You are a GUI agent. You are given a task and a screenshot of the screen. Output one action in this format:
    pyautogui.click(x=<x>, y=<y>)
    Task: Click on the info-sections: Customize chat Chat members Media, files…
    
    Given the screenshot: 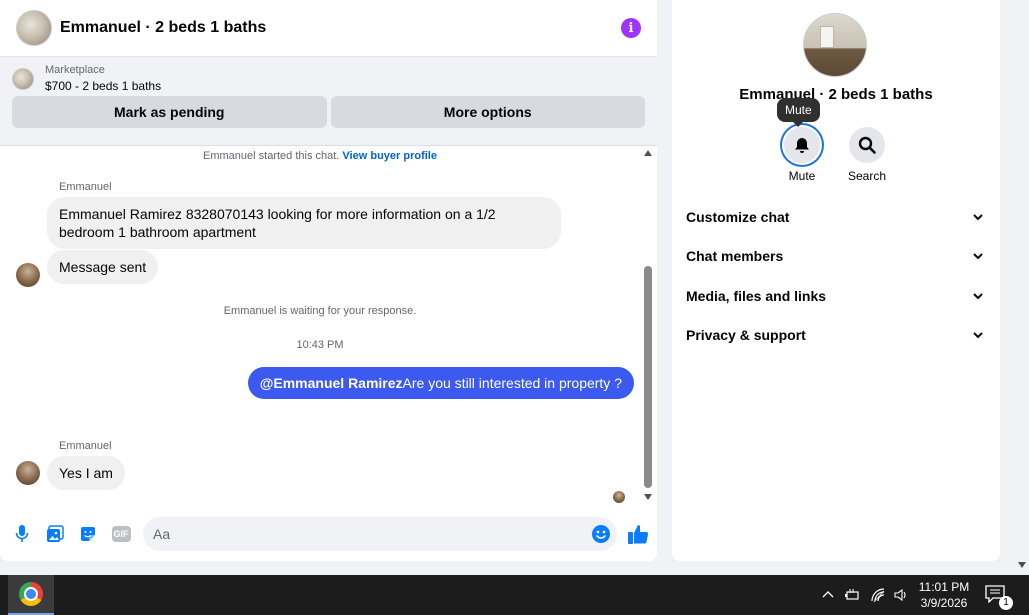 What is the action you would take?
    pyautogui.click(x=836, y=276)
    